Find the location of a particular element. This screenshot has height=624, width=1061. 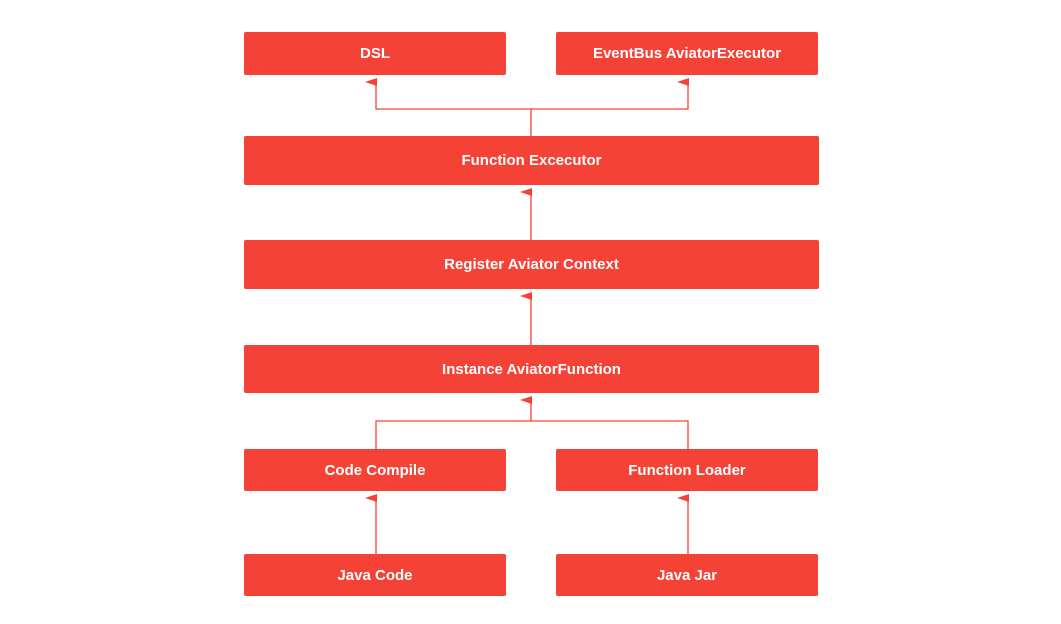

node-code-compile: Code Compile is located at coordinates (375, 470).